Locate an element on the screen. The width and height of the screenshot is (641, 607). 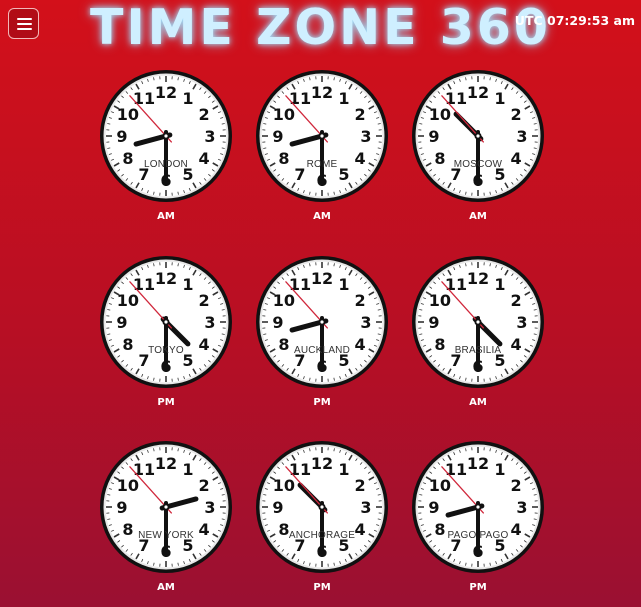
clock-pago-pago: 121234567891011PAGO PAGOPM is located at coordinates (478, 517).